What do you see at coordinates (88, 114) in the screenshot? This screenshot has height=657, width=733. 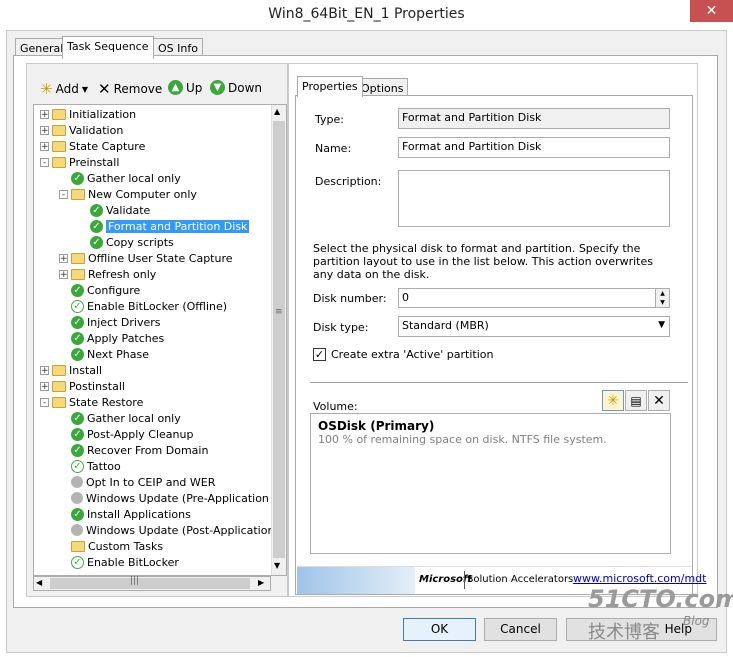 I see `tree-item: + Initialization` at bounding box center [88, 114].